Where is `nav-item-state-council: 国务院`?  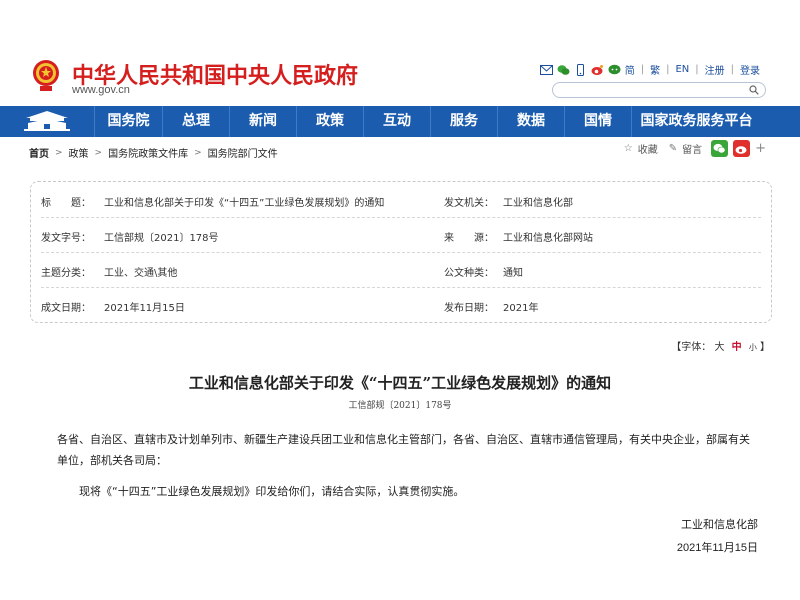 nav-item-state-council: 国务院 is located at coordinates (129, 121).